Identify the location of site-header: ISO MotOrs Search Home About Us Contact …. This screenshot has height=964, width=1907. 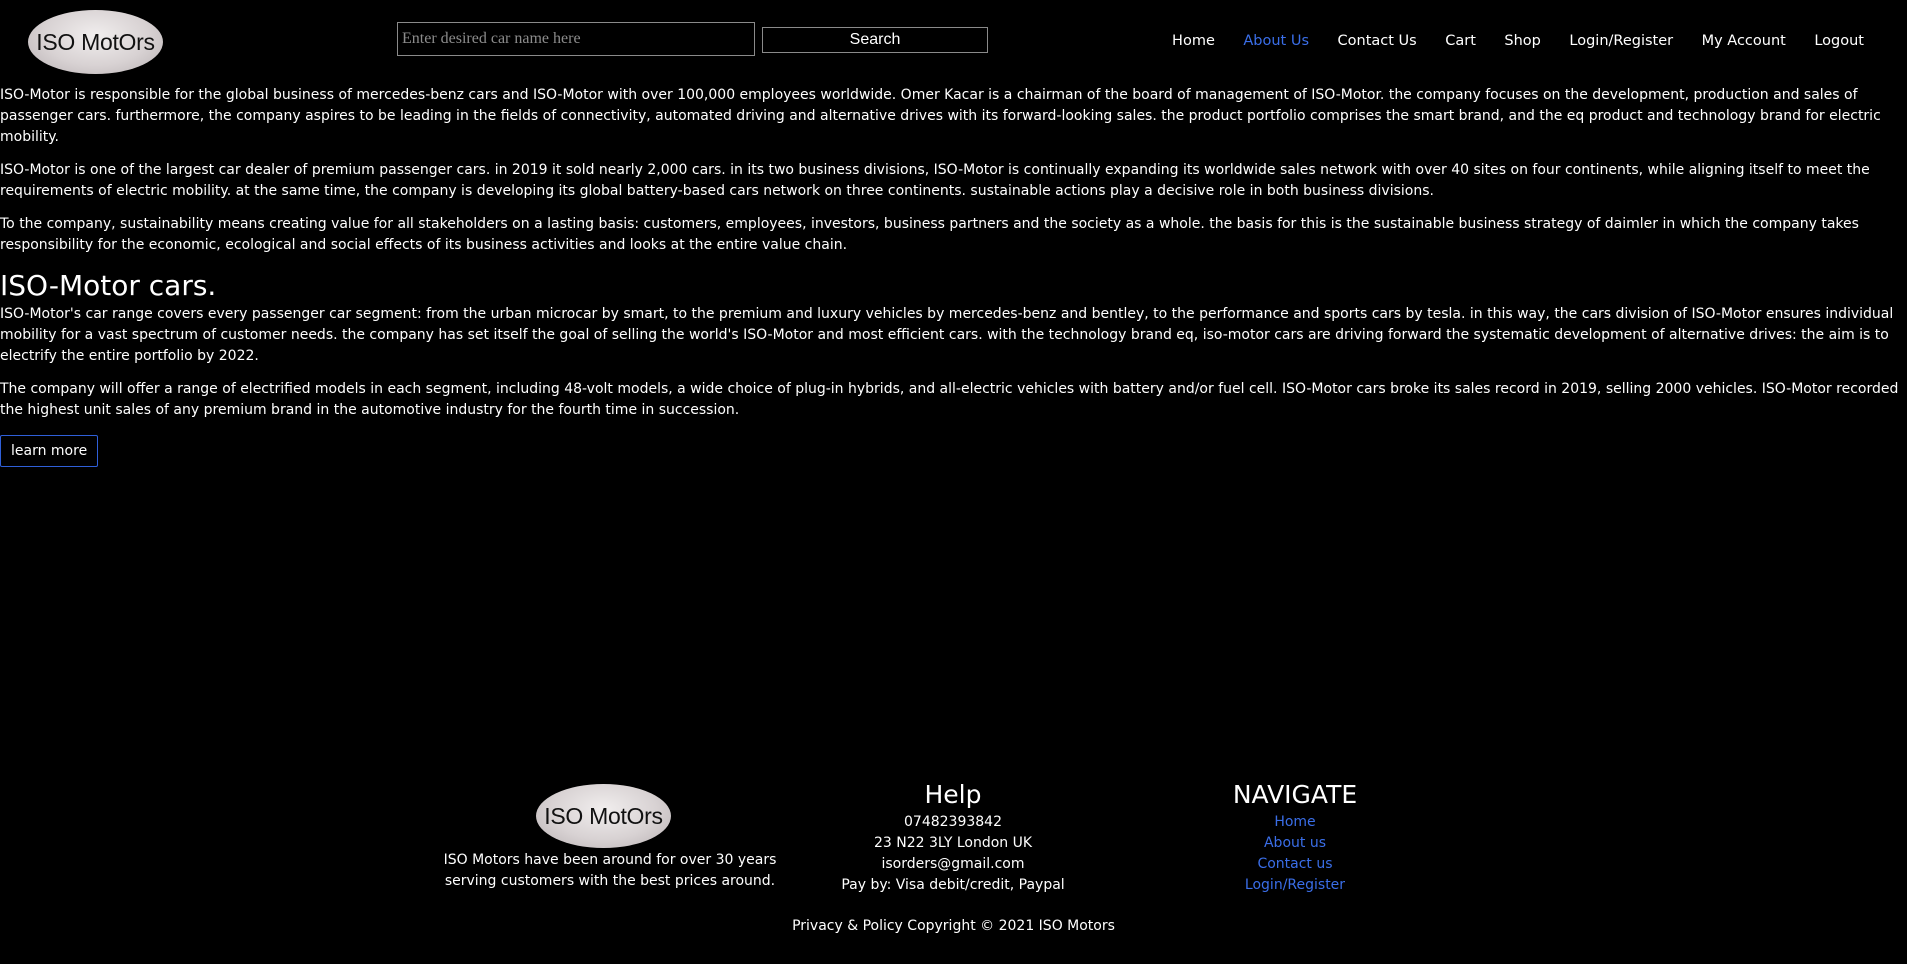
(953, 42).